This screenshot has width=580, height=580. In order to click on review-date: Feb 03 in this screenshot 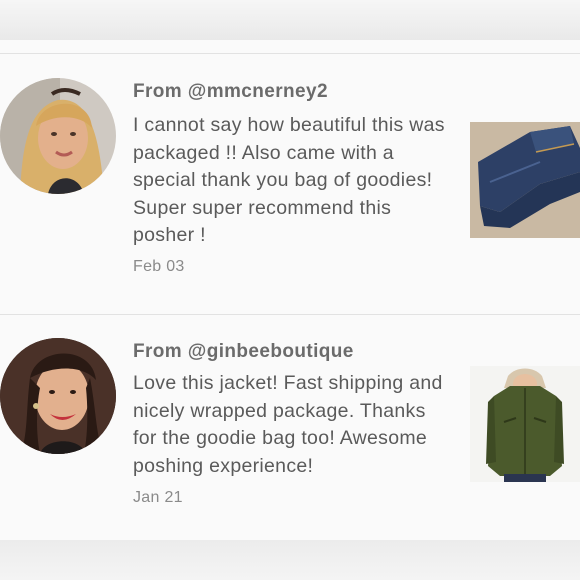, I will do `click(159, 266)`.